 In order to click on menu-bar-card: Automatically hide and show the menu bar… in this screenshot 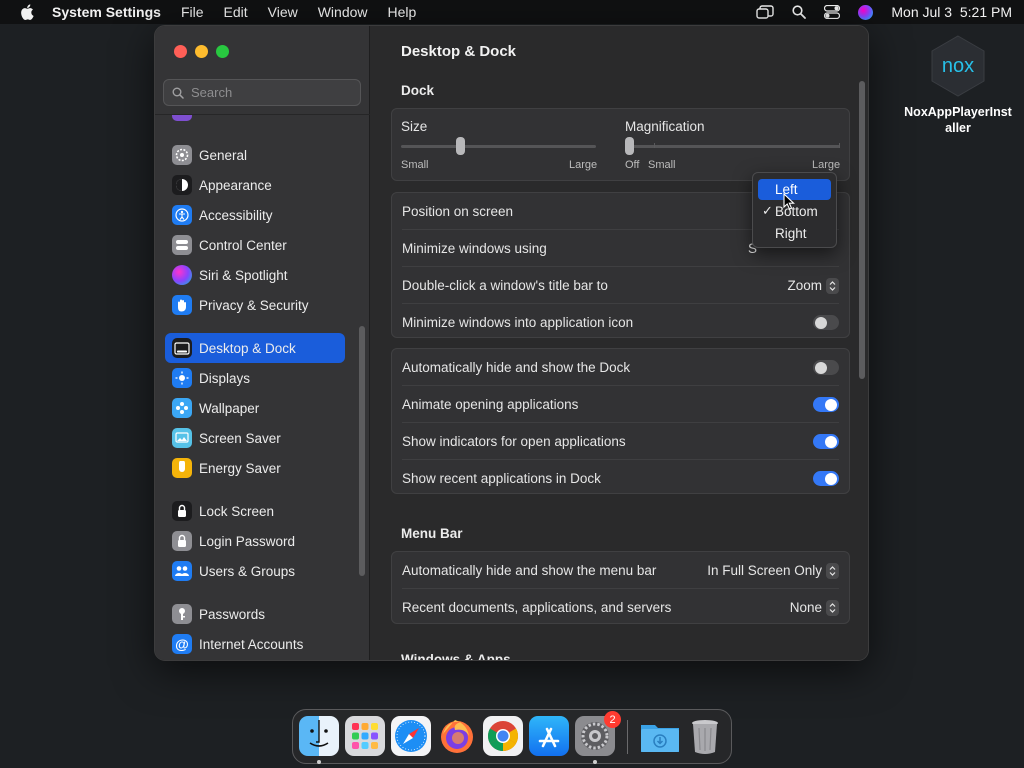, I will do `click(620, 587)`.